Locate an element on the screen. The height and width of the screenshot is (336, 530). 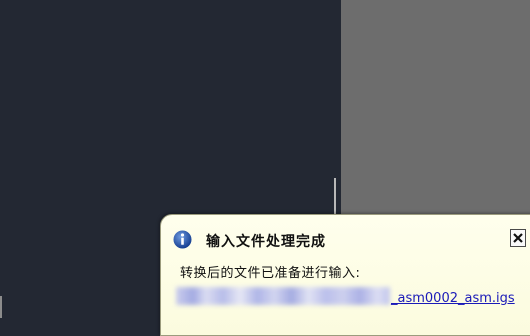
converted-file-link: _asm0002_asm.igs is located at coordinates (453, 298).